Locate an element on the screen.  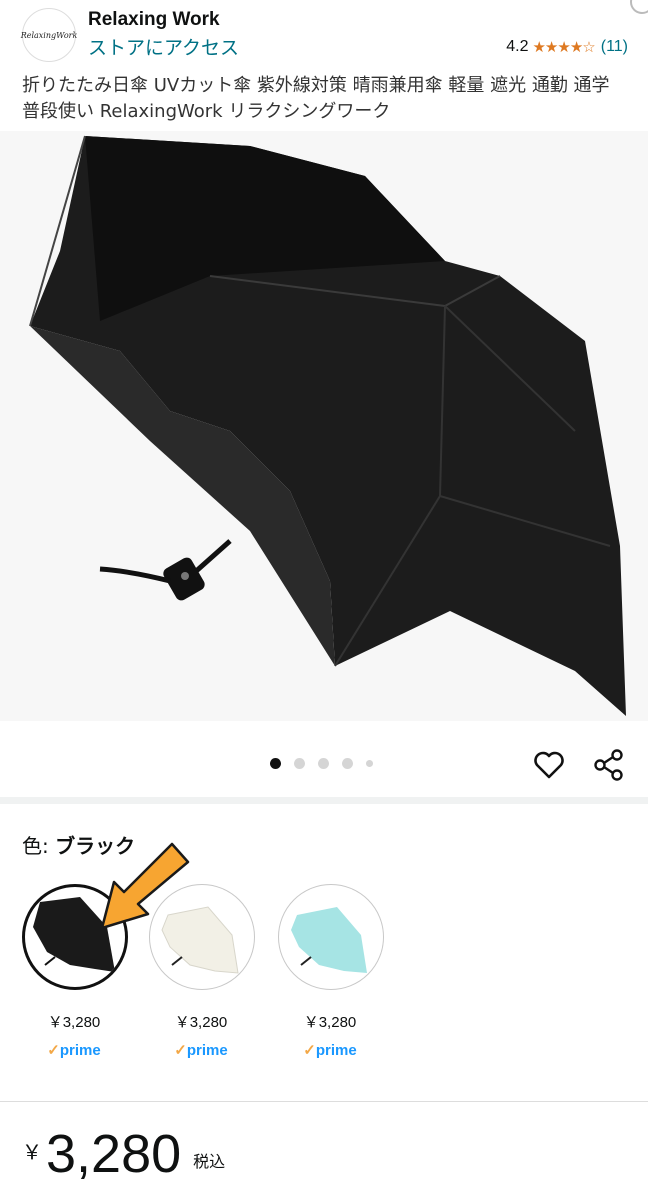
prime-text-1: prime is located at coordinates (80, 1050).